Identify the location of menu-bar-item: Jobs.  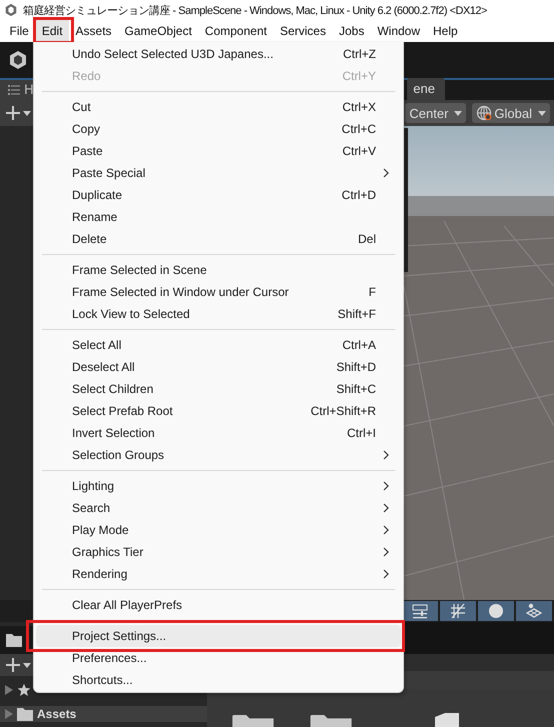
(351, 31).